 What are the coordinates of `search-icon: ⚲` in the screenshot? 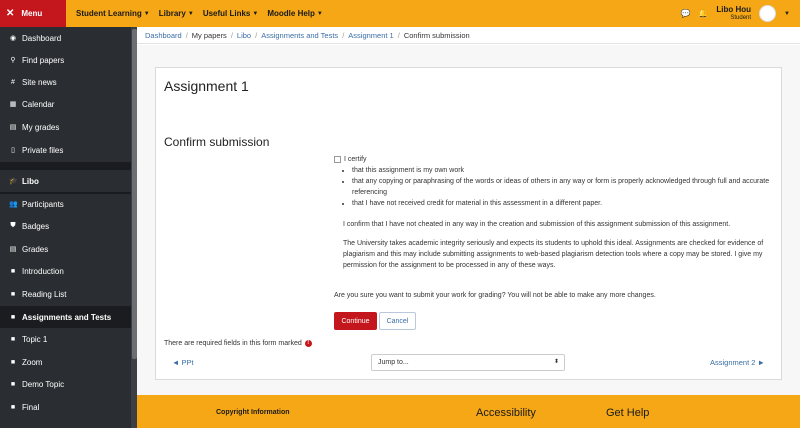 It's located at (13, 60).